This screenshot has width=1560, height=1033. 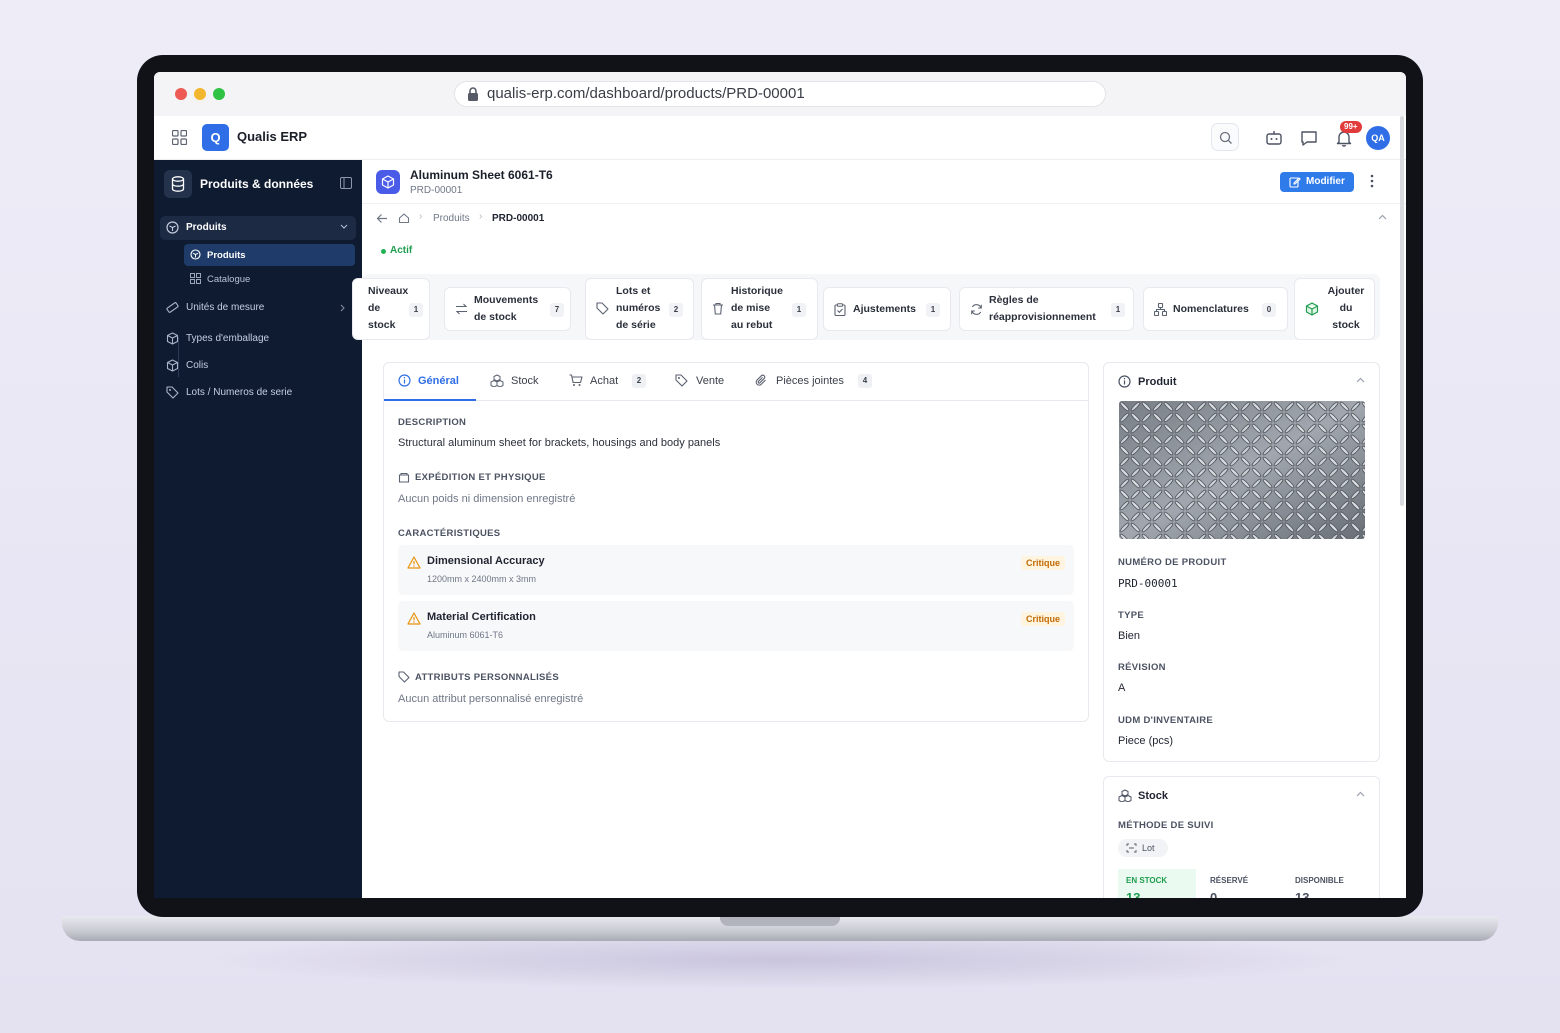 I want to click on type-value: Bien, so click(x=1129, y=636).